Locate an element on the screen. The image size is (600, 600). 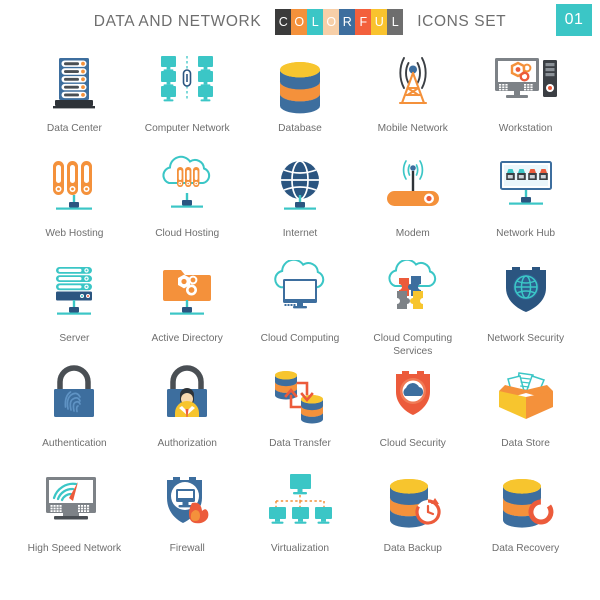
icon-label-data-recovery: Data Recovery is located at coordinates (525, 548).